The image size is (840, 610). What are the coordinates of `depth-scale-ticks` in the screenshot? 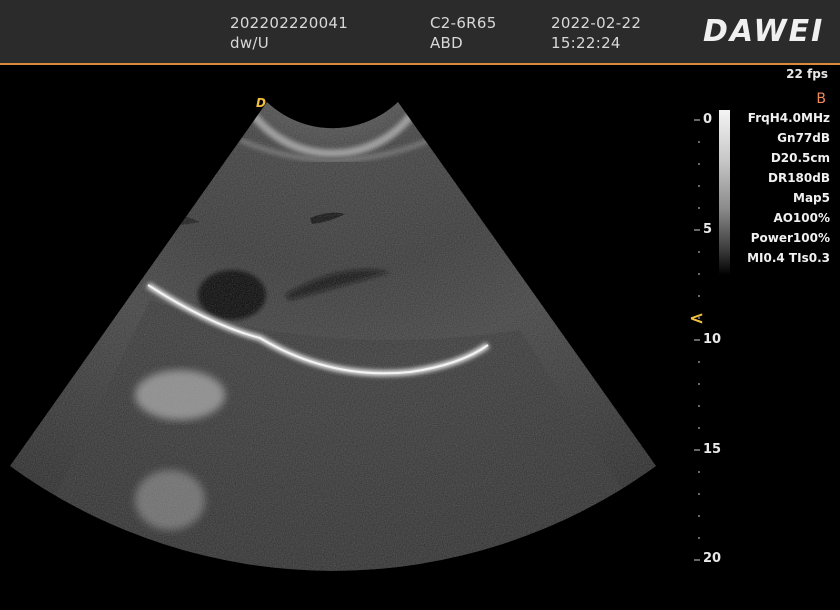 It's located at (697, 340).